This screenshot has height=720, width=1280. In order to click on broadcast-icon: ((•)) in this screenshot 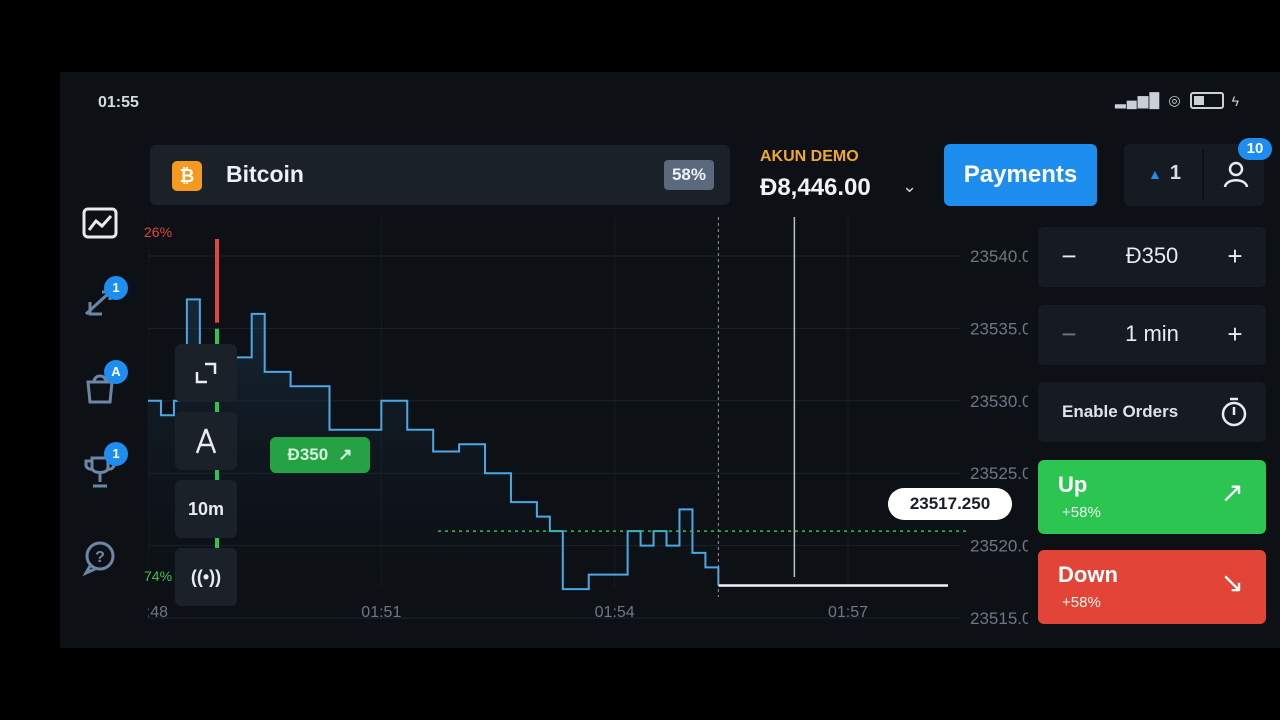, I will do `click(206, 576)`.